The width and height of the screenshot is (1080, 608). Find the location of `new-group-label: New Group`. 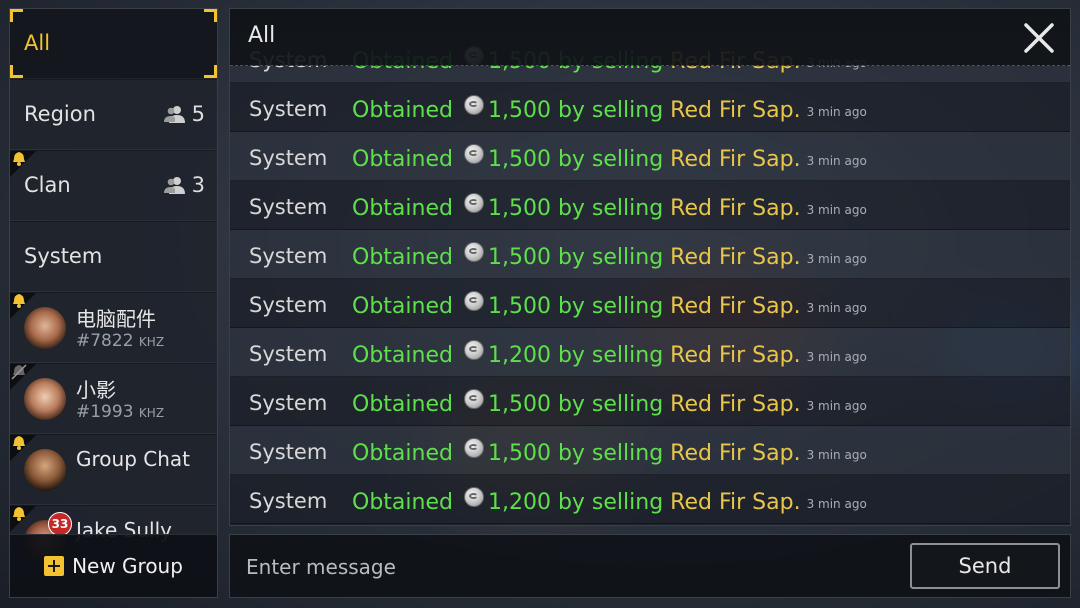

new-group-label: New Group is located at coordinates (127, 566).